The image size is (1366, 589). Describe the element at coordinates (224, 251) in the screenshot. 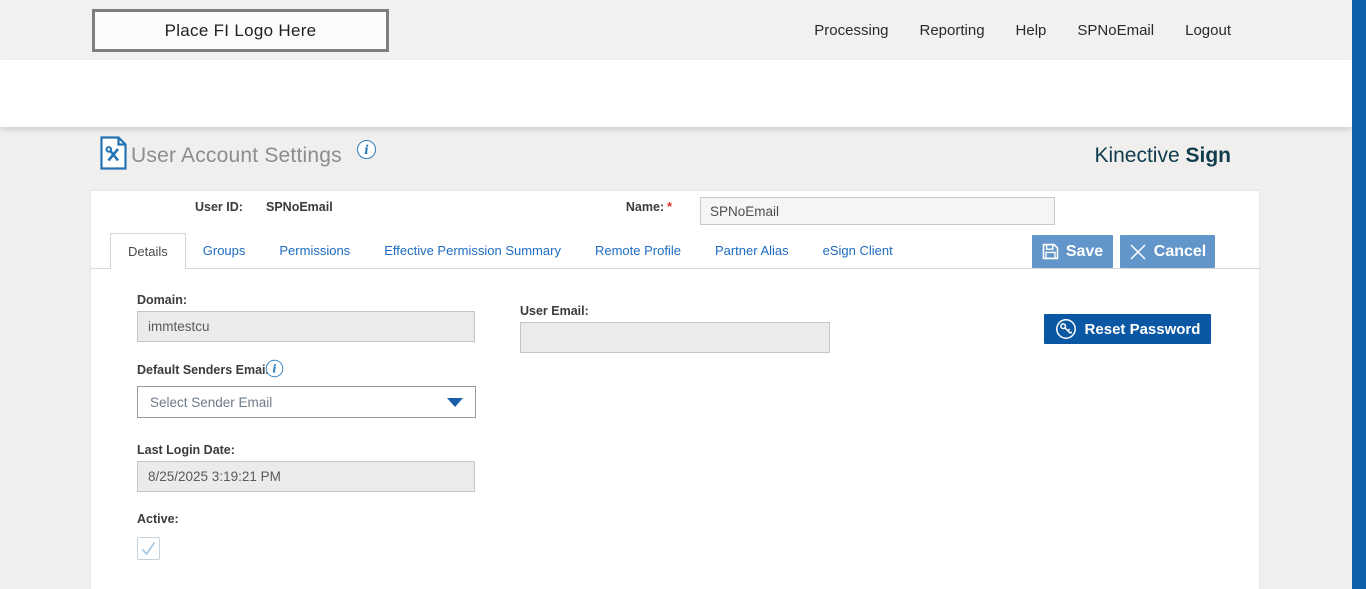

I see `tab-groups: Groups` at that location.